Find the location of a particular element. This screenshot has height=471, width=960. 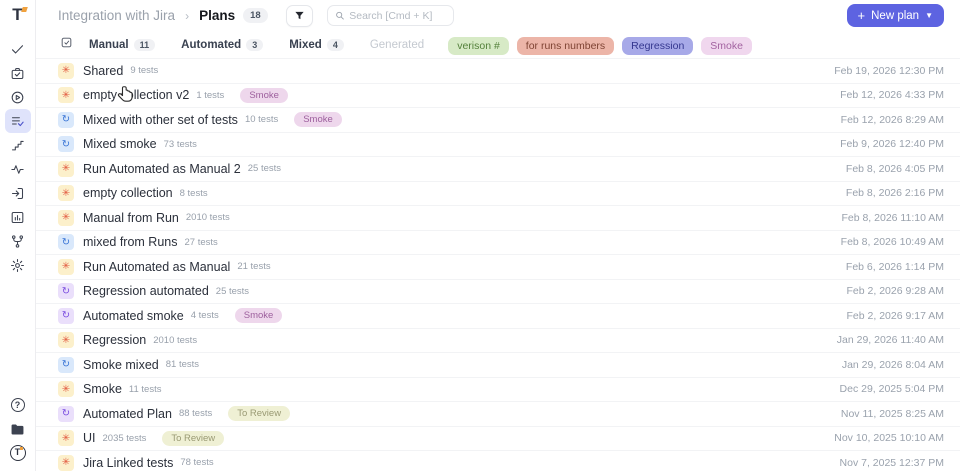

plan-name: Jira Linked tests is located at coordinates (128, 463).